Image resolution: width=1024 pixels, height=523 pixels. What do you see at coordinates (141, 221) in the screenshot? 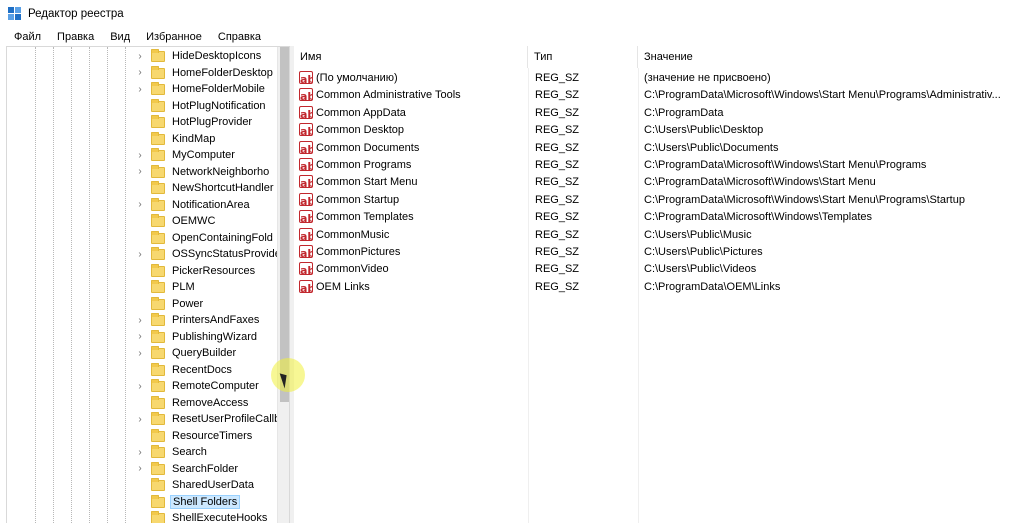
I see `tree-item: OEMWC` at bounding box center [141, 221].